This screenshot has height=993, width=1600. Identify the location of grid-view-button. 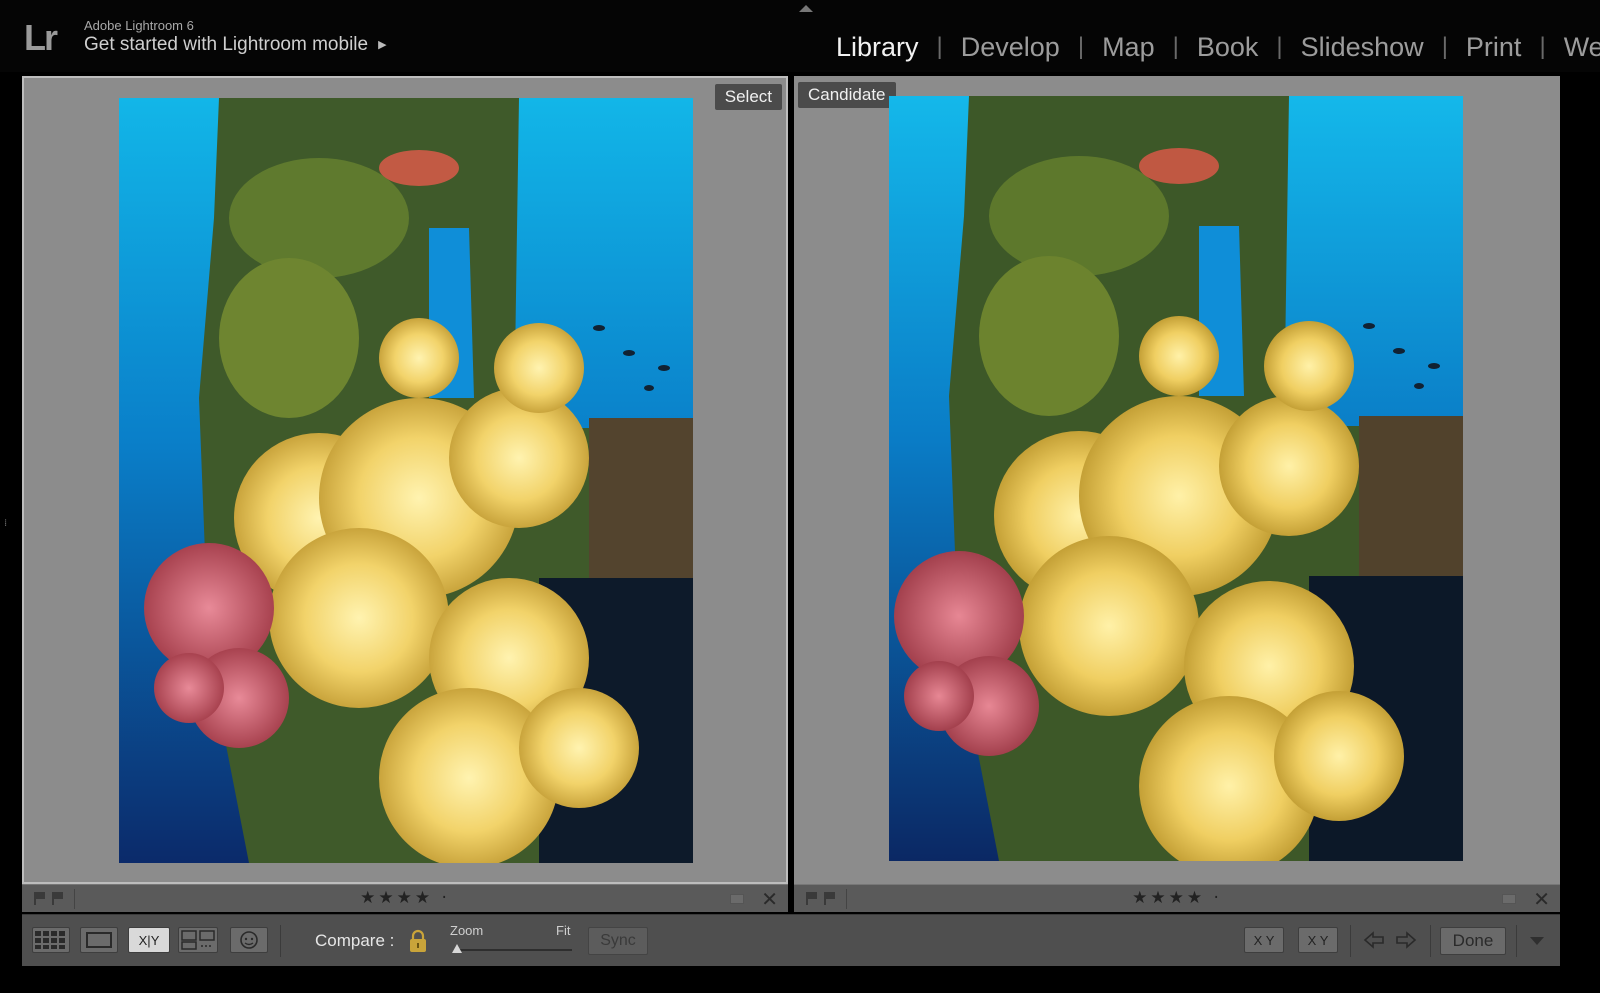
(51, 940).